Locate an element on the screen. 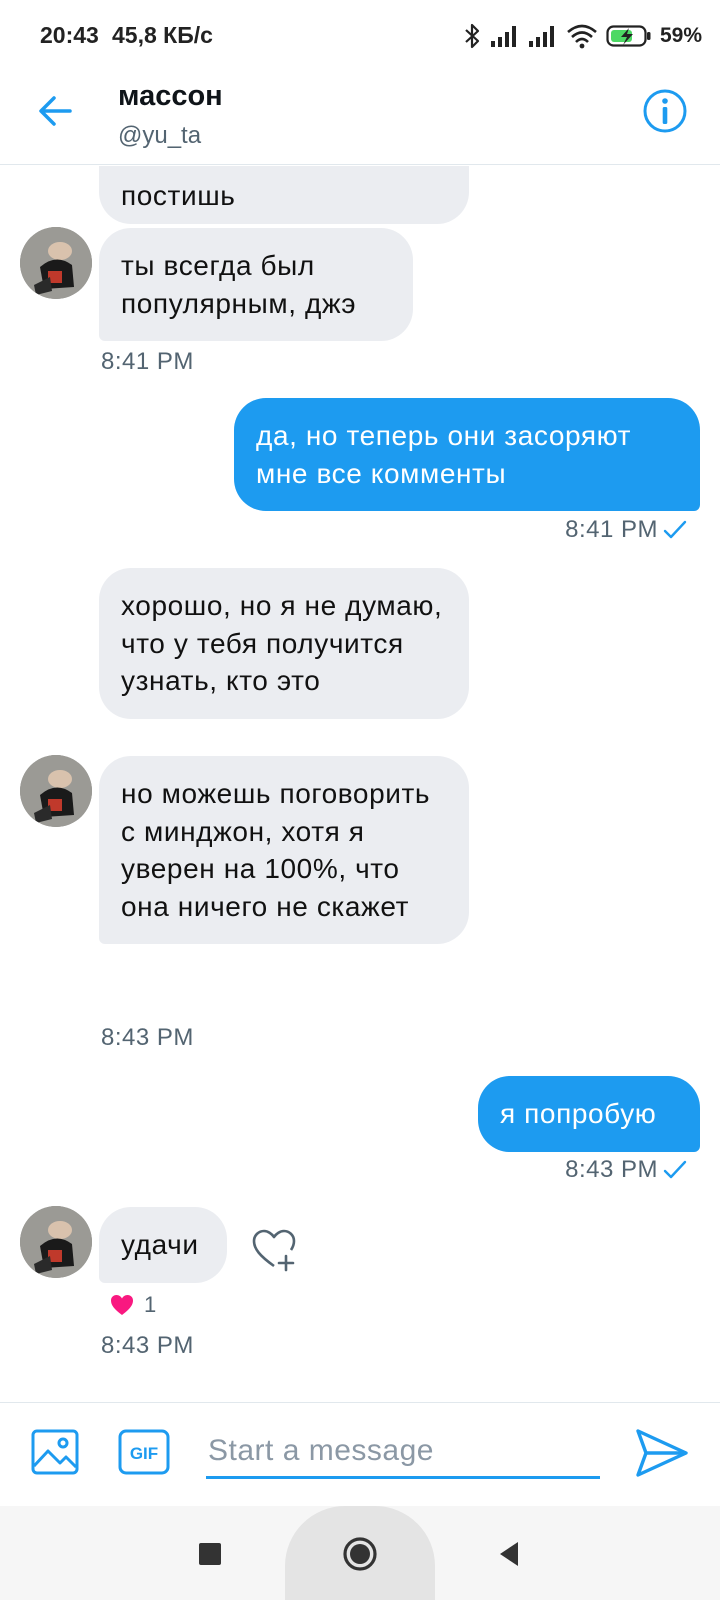 Image resolution: width=720 pixels, height=1600 pixels. image-icon is located at coordinates (55, 1452).